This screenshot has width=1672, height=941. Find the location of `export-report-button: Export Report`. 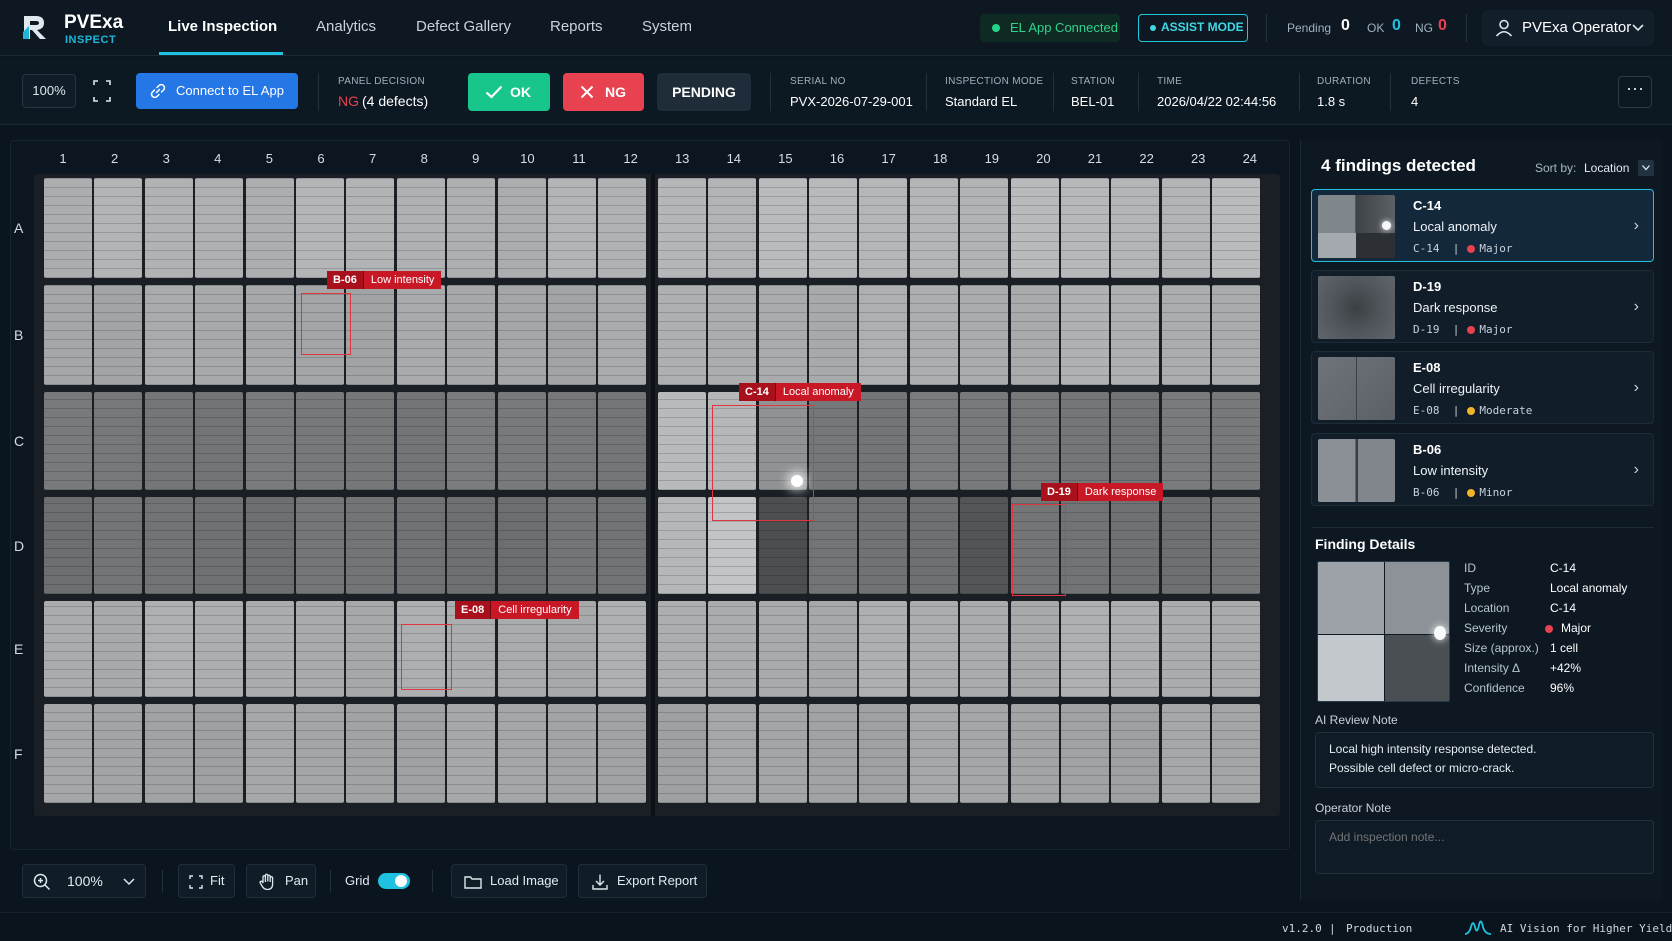

export-report-button: Export Report is located at coordinates (642, 881).